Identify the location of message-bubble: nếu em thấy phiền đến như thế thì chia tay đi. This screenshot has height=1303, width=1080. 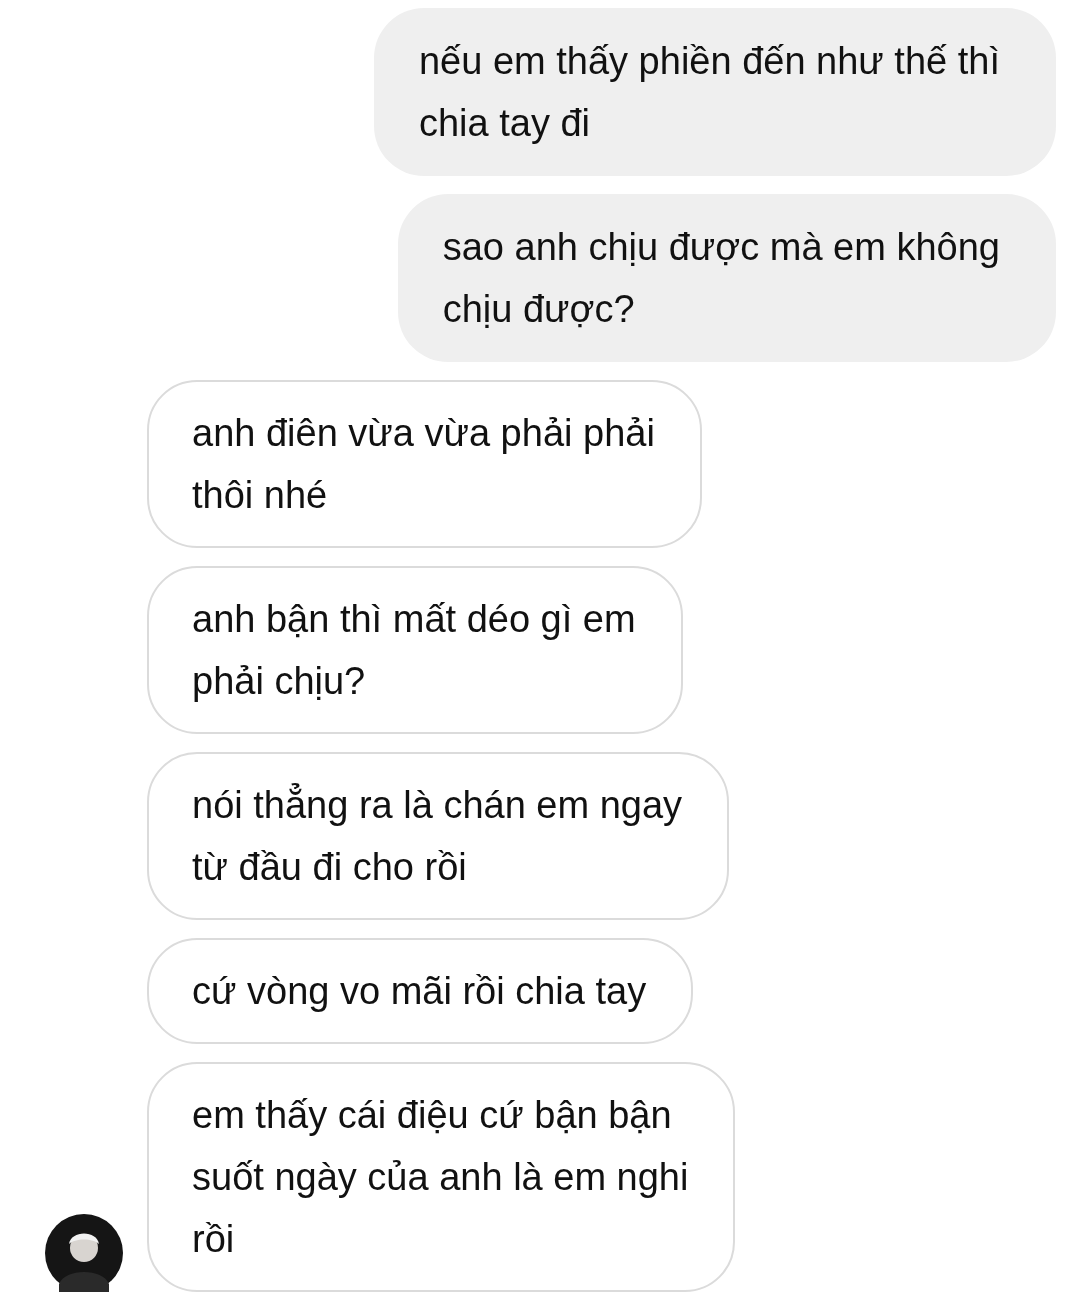
(714, 92).